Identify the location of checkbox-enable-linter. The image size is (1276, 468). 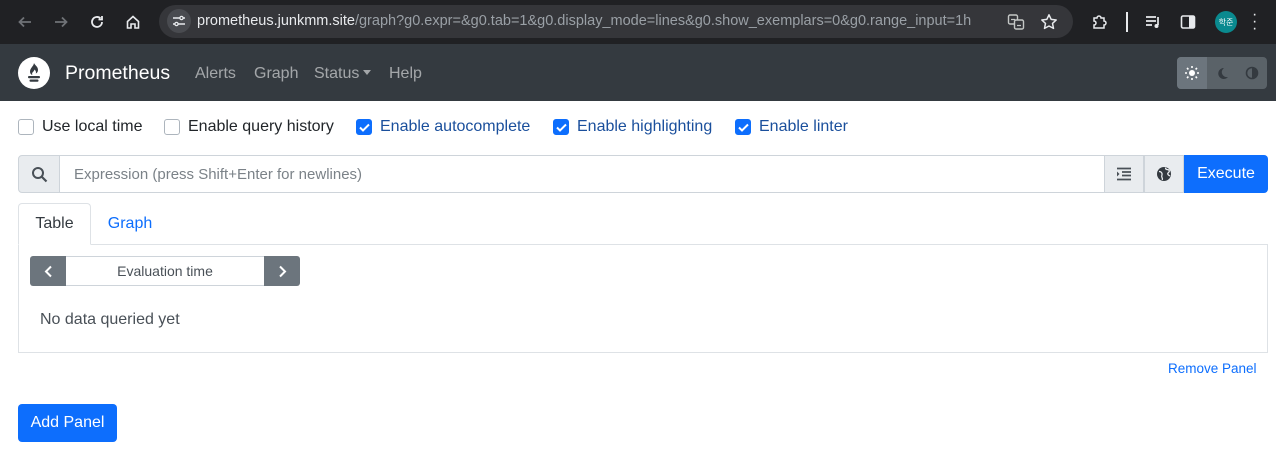
(743, 127).